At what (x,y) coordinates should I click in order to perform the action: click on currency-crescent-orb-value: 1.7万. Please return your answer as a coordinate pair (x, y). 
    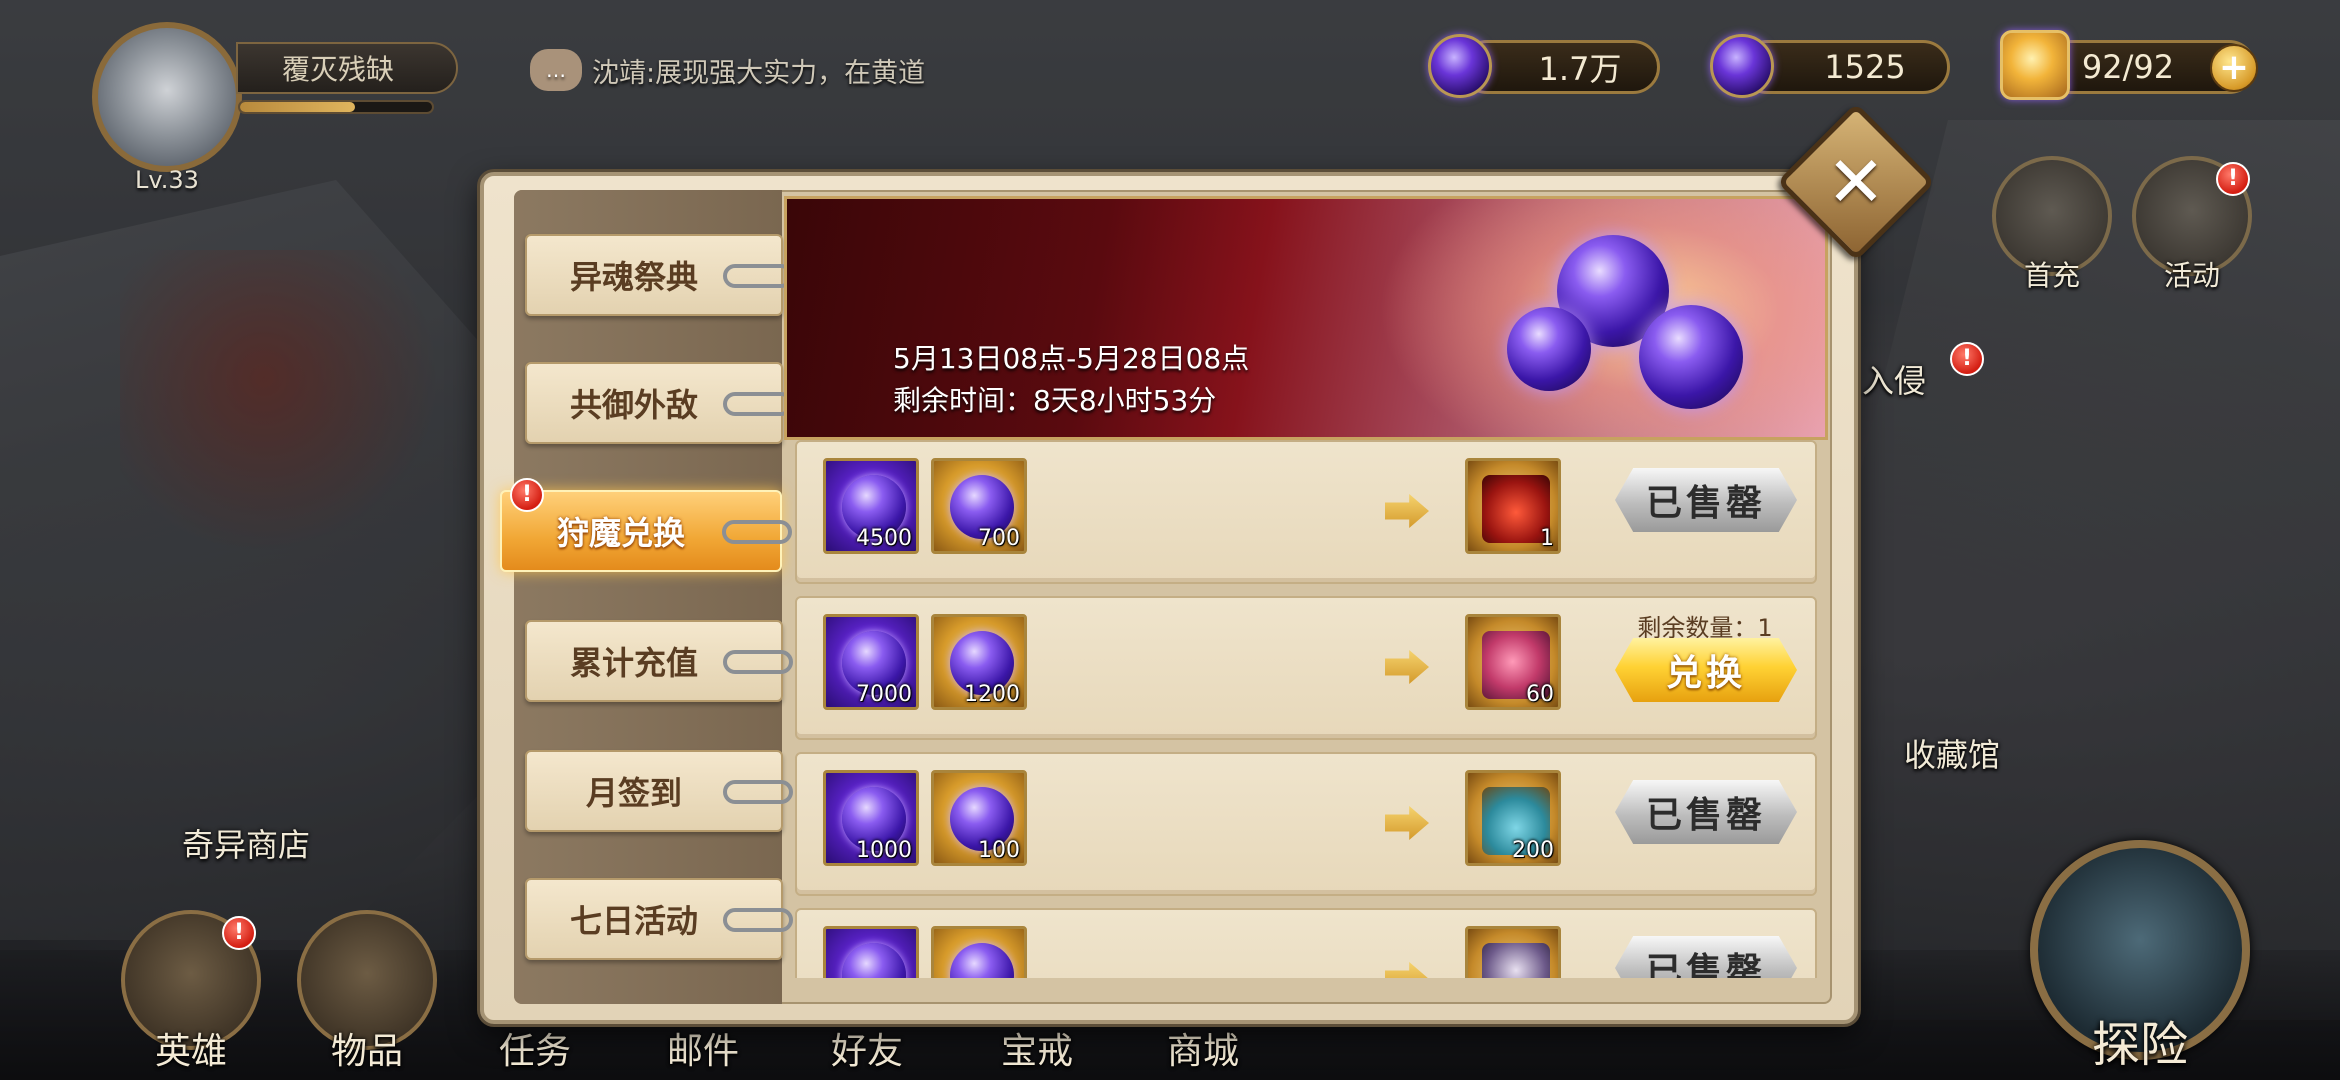
    Looking at the image, I should click on (1580, 69).